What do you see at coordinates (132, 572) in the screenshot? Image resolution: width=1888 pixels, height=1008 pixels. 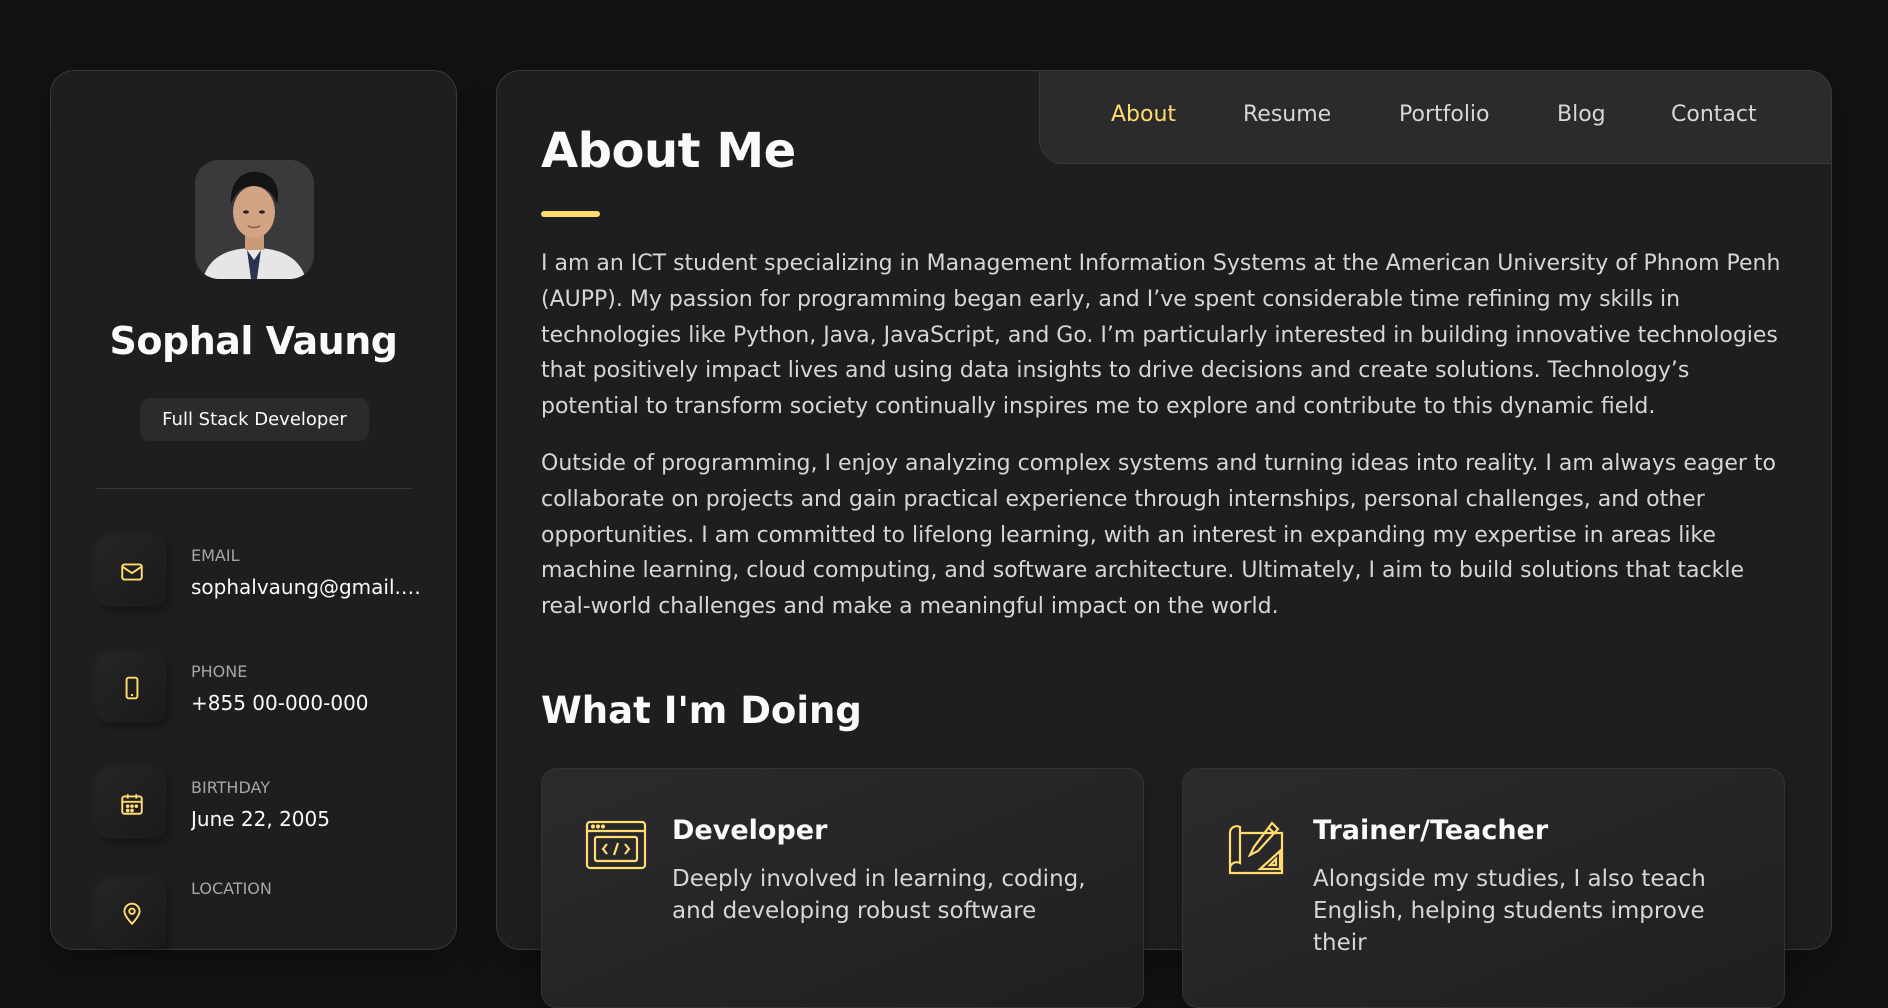 I see `mail-icon` at bounding box center [132, 572].